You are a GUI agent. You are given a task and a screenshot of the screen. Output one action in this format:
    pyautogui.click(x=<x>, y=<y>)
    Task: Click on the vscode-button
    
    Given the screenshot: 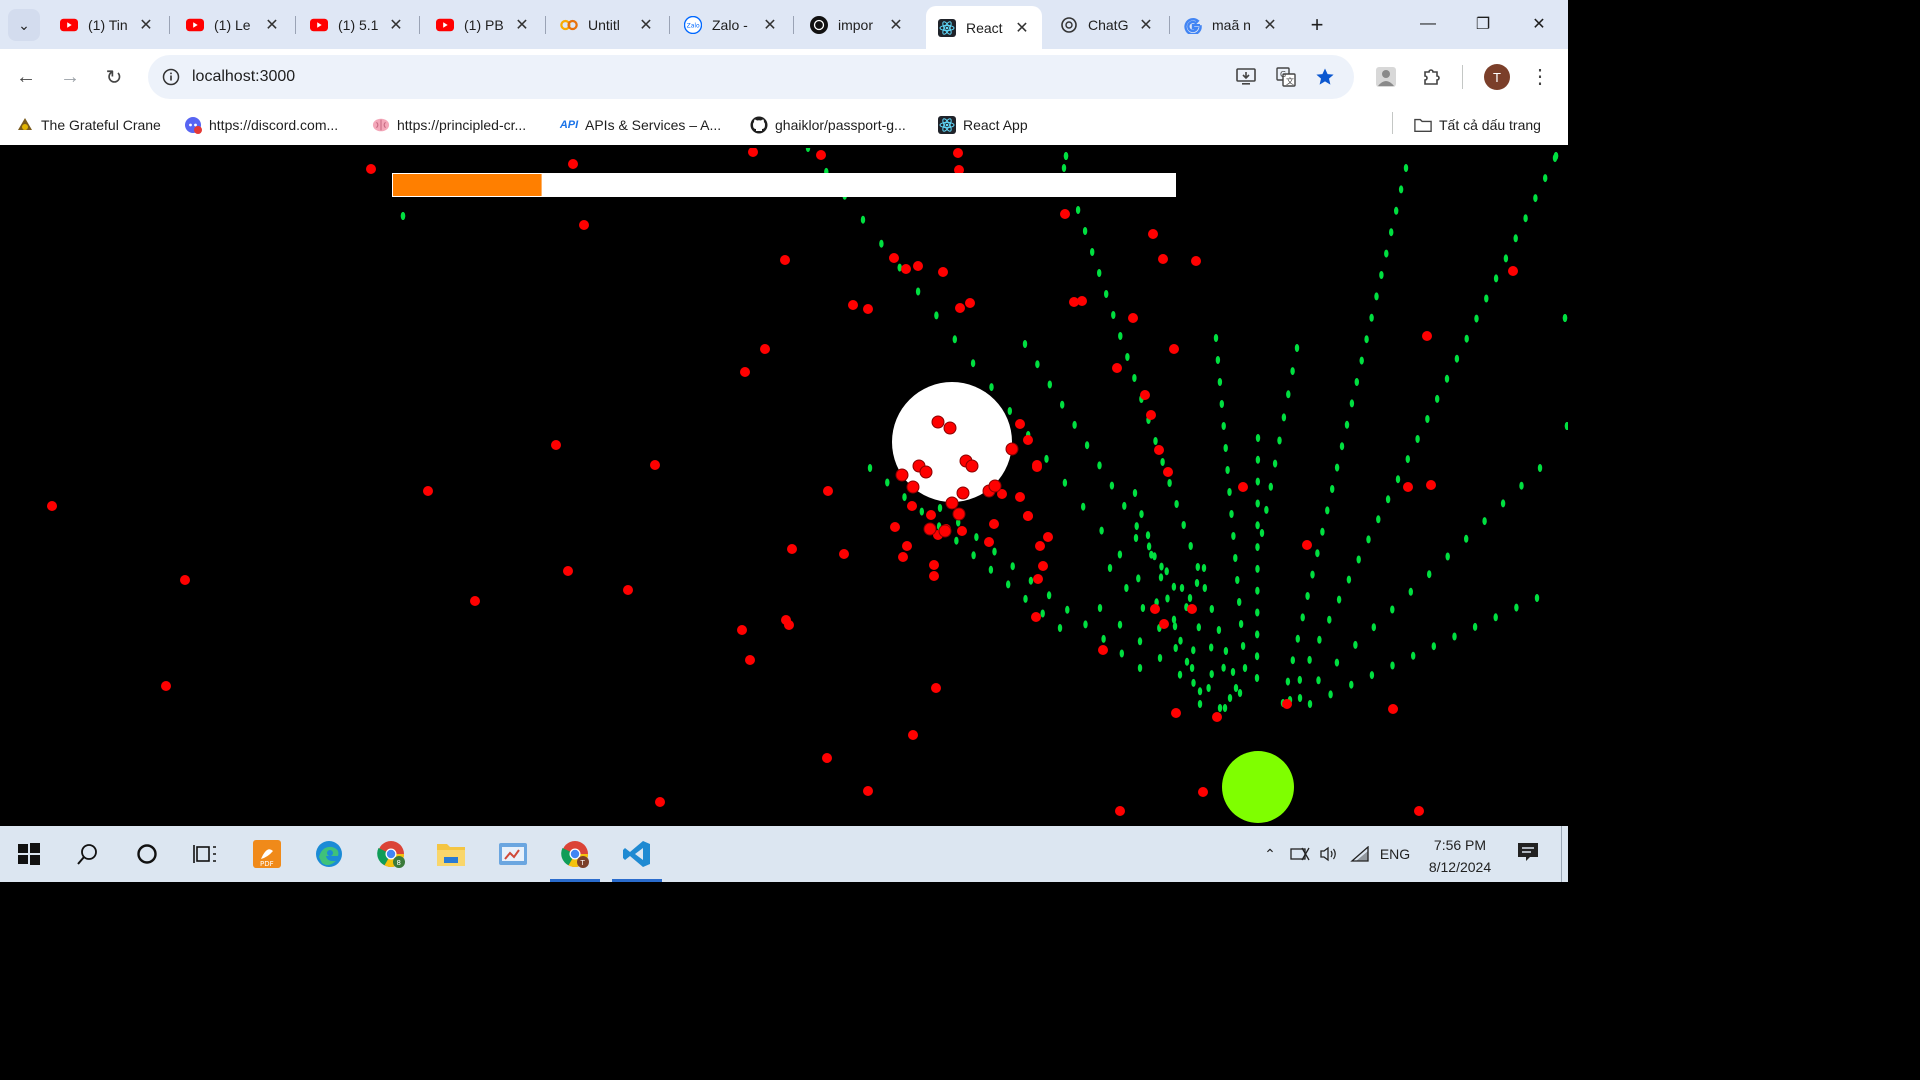 What is the action you would take?
    pyautogui.click(x=637, y=854)
    